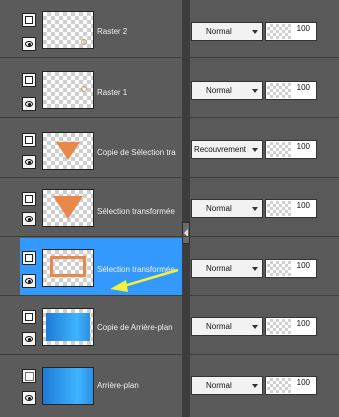  I want to click on layer-row-selected: Sélection transformée Normal 100, so click(169, 267).